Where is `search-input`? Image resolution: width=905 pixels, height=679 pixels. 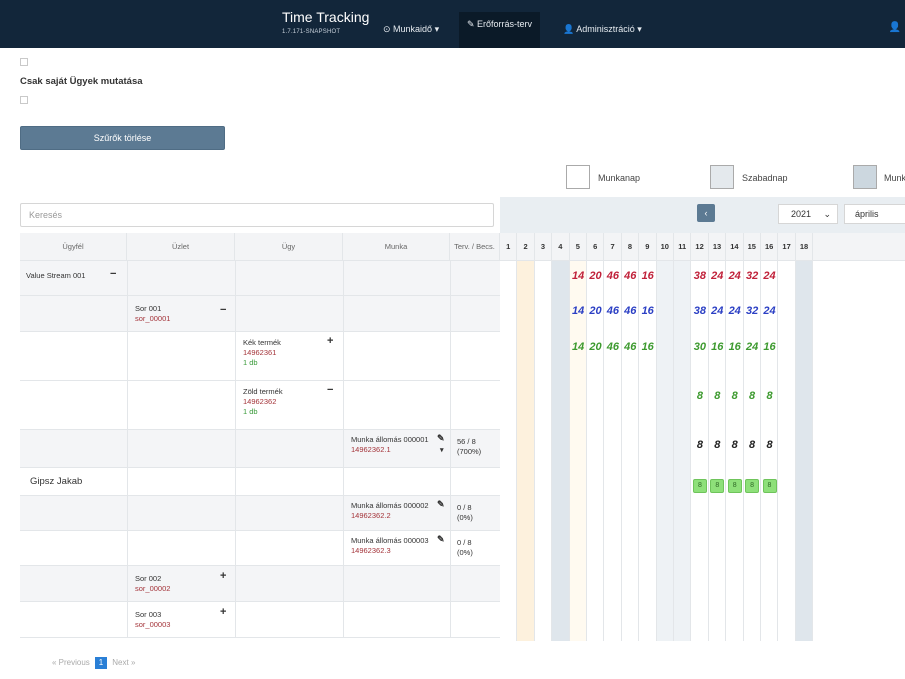 search-input is located at coordinates (257, 215).